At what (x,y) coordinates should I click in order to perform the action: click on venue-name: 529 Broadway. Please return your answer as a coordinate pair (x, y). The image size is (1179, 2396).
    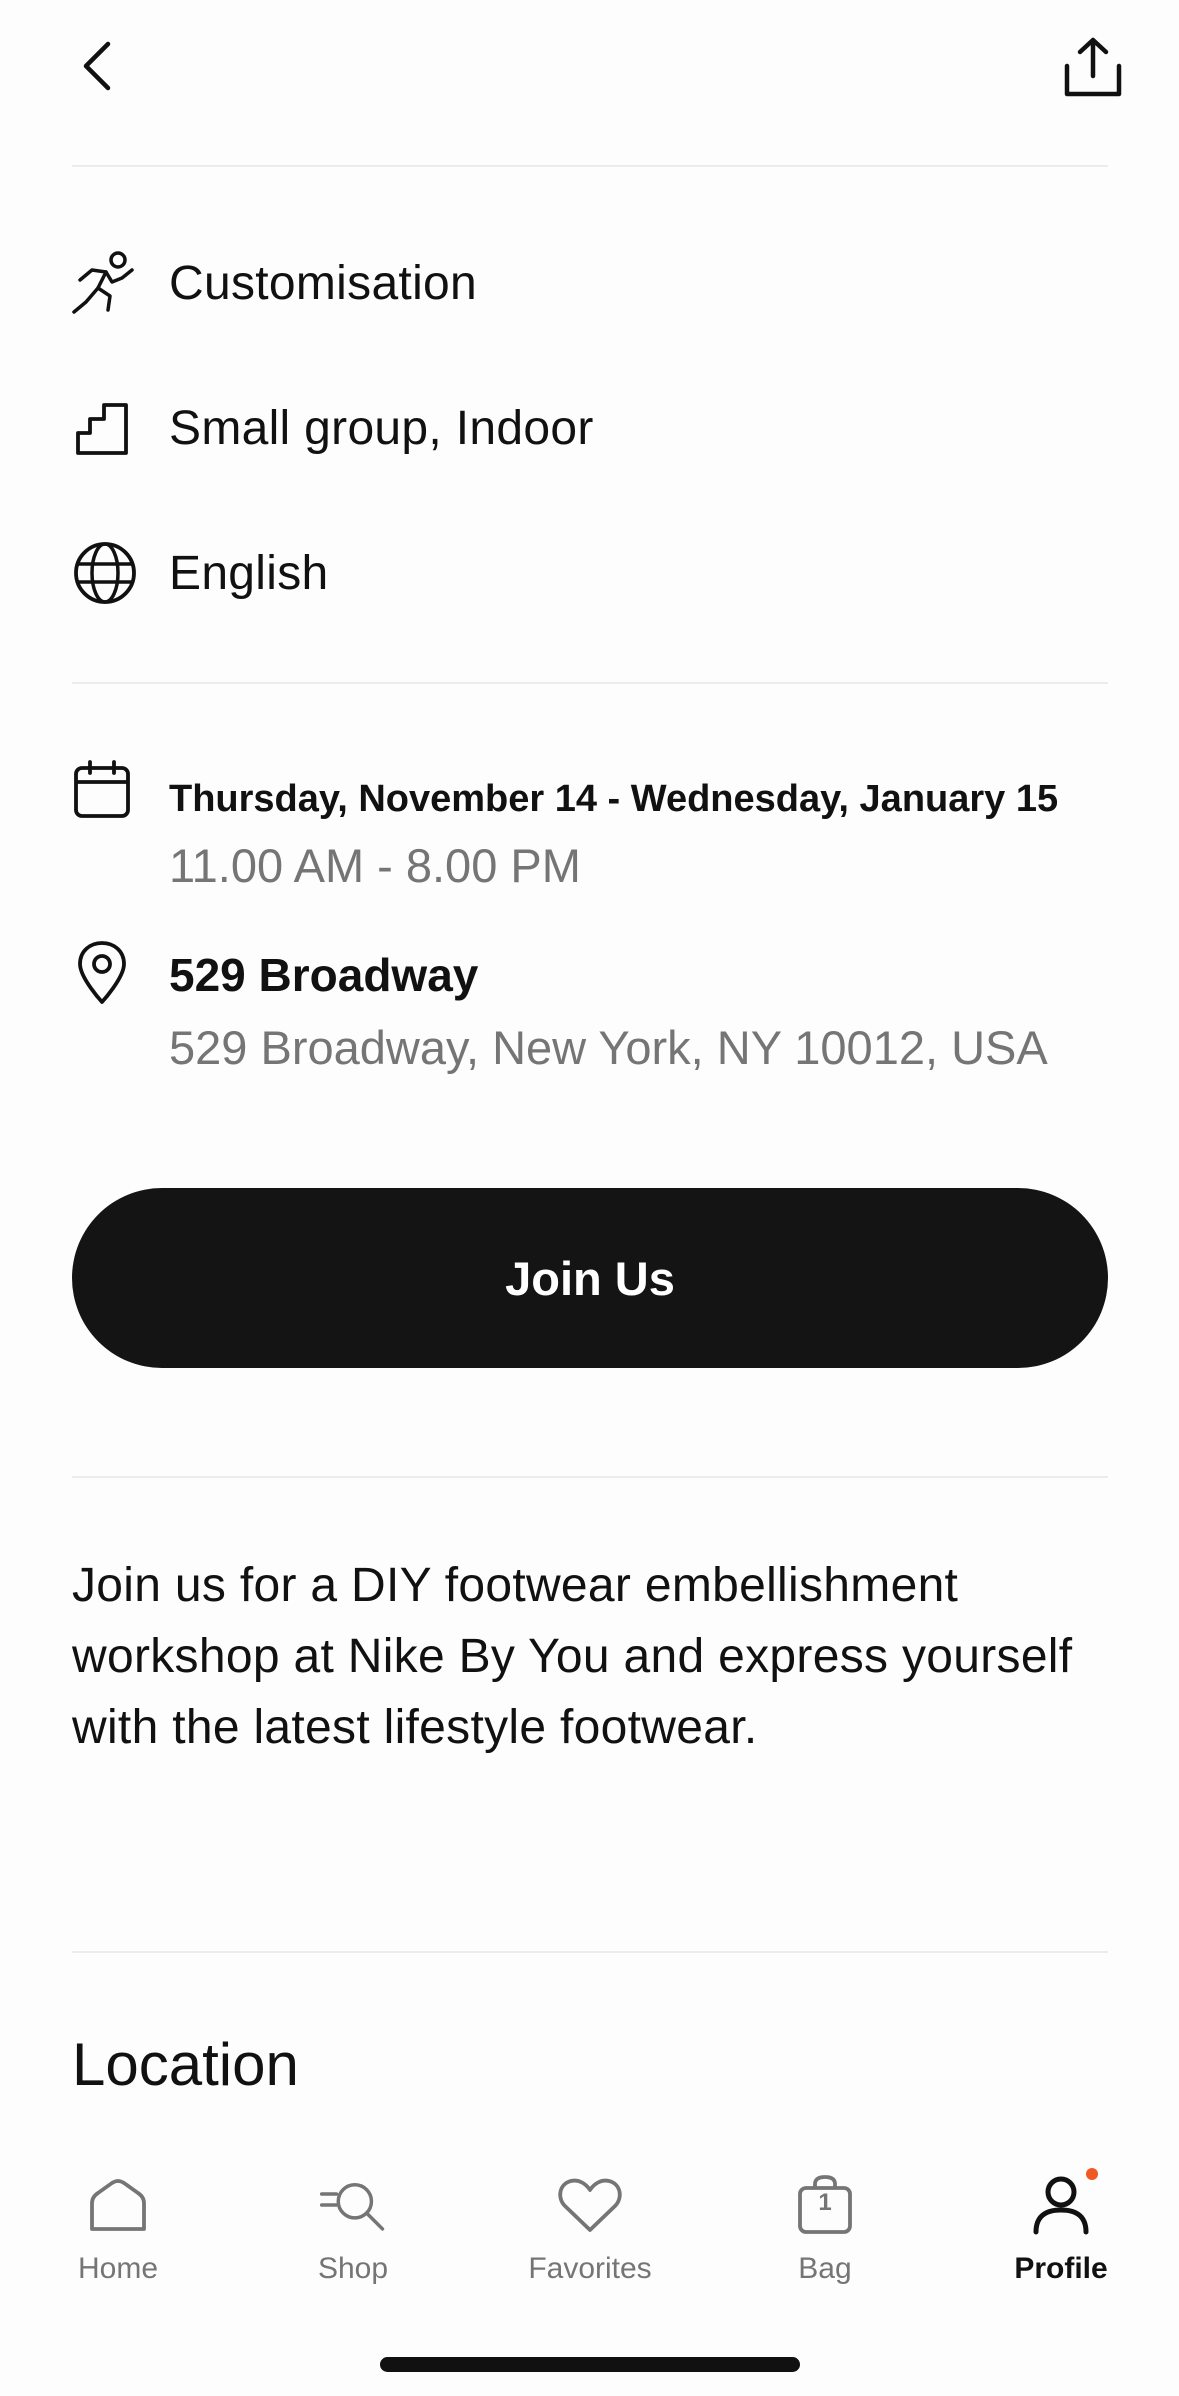
    Looking at the image, I should click on (324, 975).